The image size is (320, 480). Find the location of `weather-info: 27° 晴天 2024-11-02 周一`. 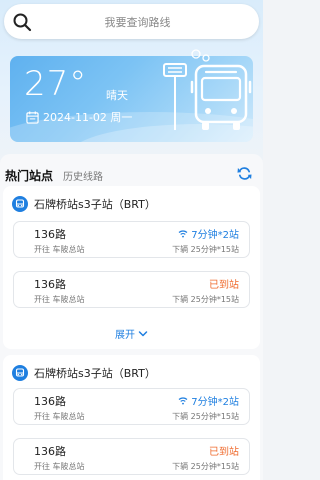

weather-info: 27° 晴天 2024-11-02 周一 is located at coordinates (76, 95).